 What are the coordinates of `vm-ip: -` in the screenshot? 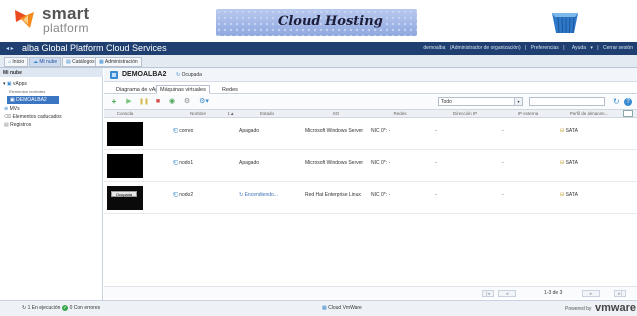 It's located at (436, 163).